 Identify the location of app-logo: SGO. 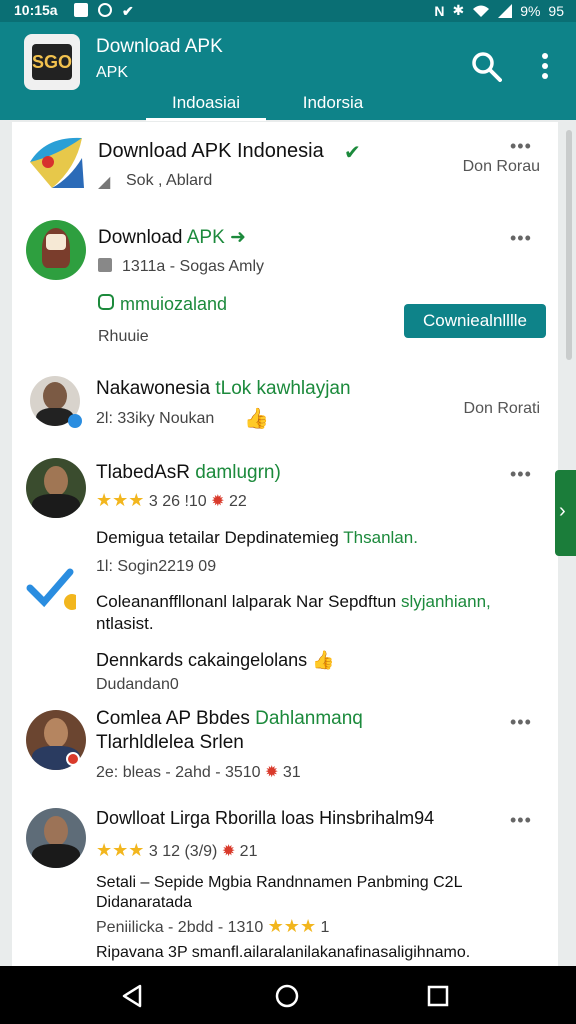
(52, 62).